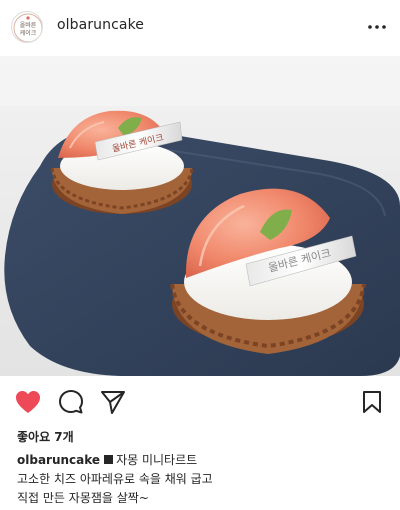  I want to click on avatar-text-top: 올바른, so click(28, 25).